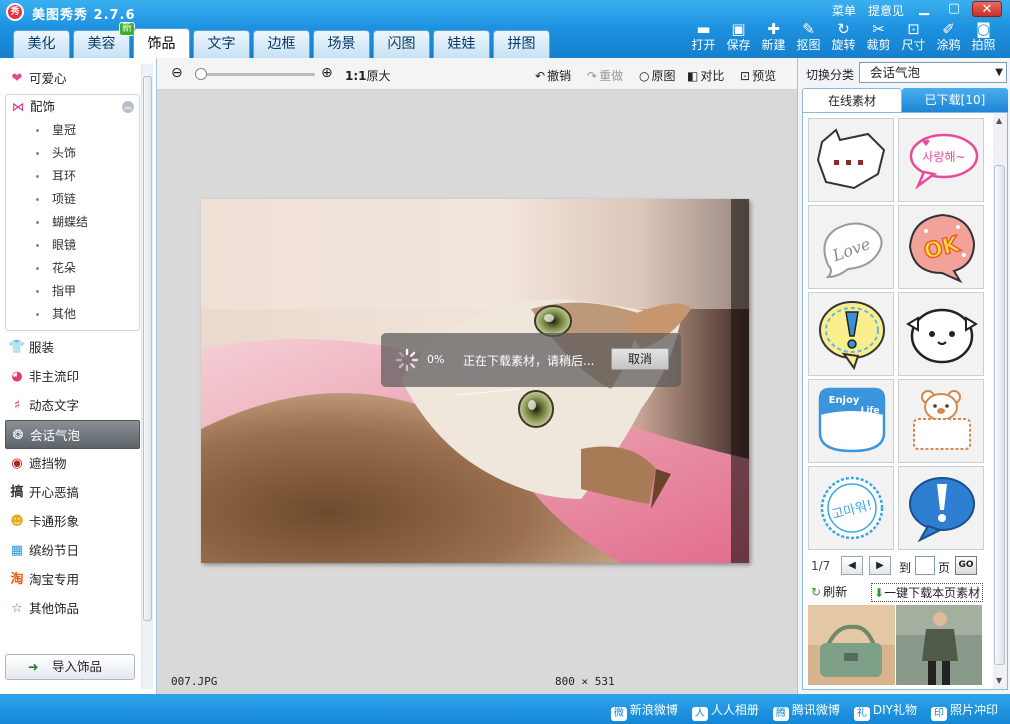 The width and height of the screenshot is (1010, 724). Describe the element at coordinates (758, 75) in the screenshot. I see `preview-button: ⊡ 预览` at that location.